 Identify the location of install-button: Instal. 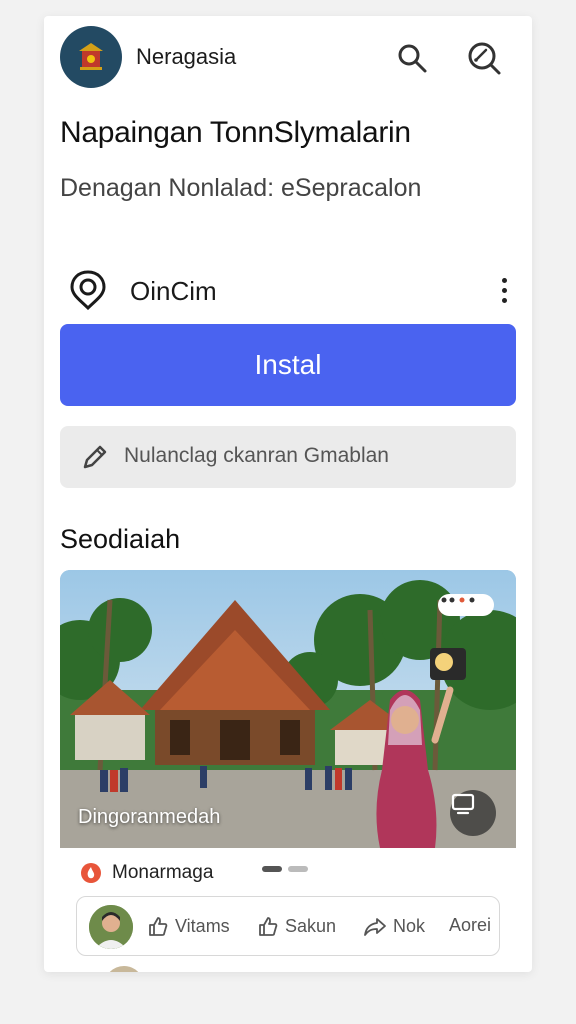
(288, 365).